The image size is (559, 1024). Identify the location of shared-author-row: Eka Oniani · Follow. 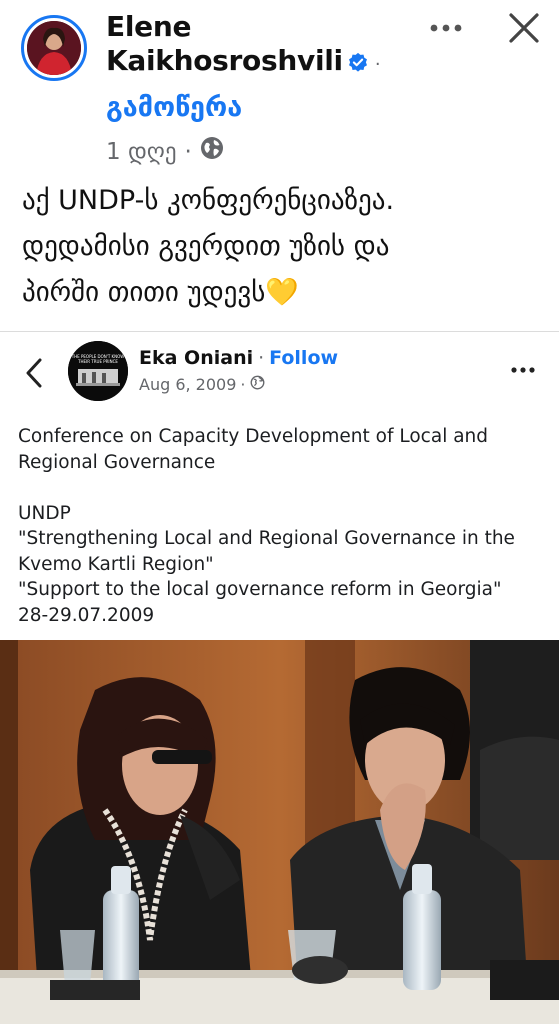
(238, 358).